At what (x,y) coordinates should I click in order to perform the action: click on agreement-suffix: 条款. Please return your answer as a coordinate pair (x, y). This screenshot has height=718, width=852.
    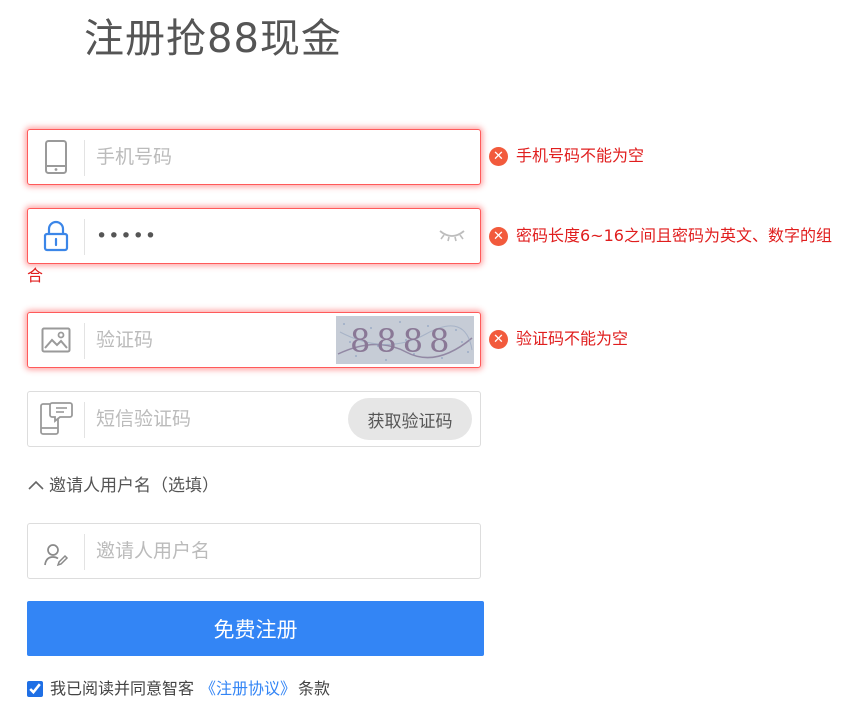
    Looking at the image, I should click on (314, 688).